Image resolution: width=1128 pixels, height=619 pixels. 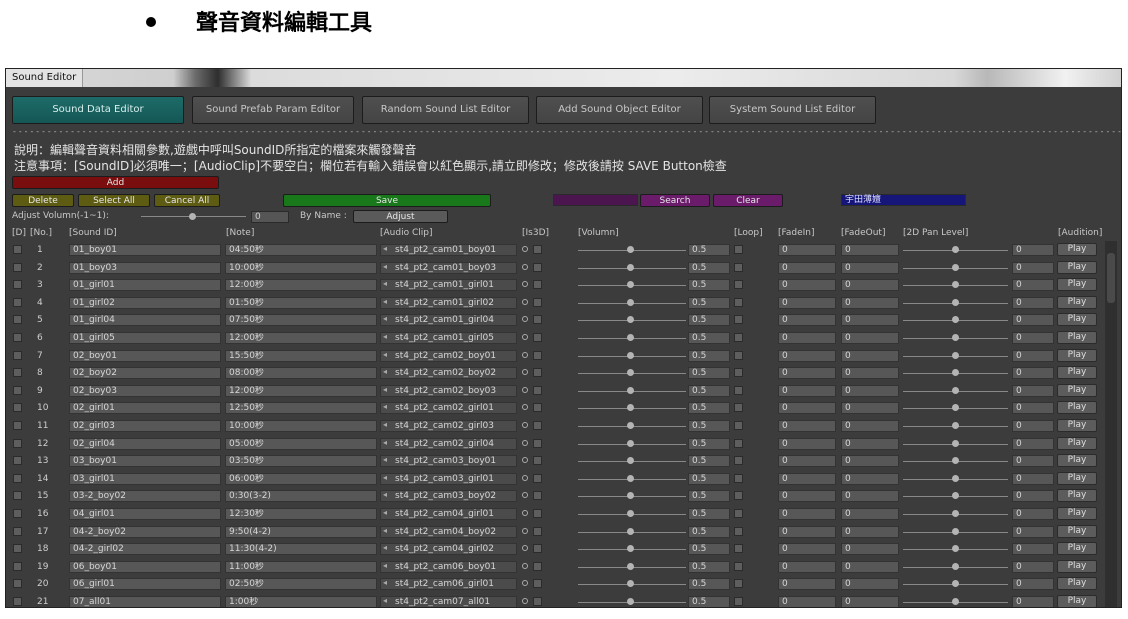 I want to click on select-all-button: Select All, so click(x=114, y=200).